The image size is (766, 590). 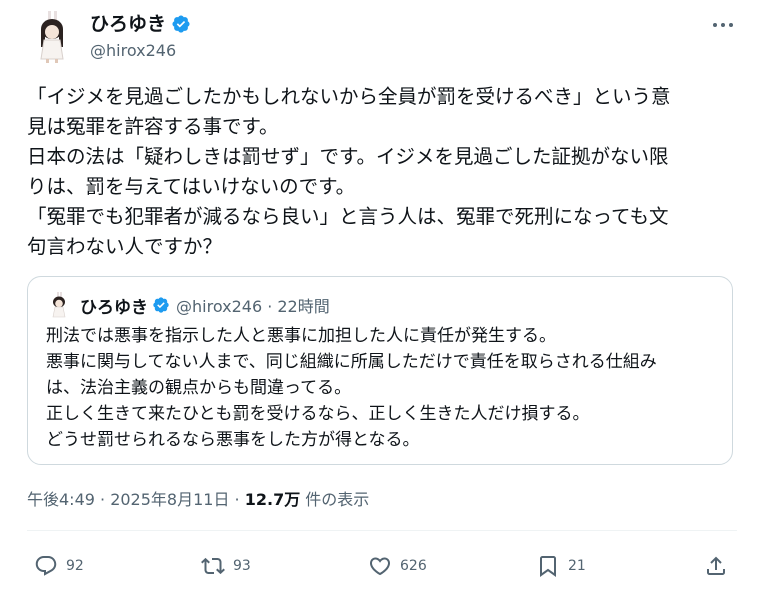 What do you see at coordinates (199, 388) in the screenshot?
I see `quote-text-line: は、法治主義の観点からも間違ってる。` at bounding box center [199, 388].